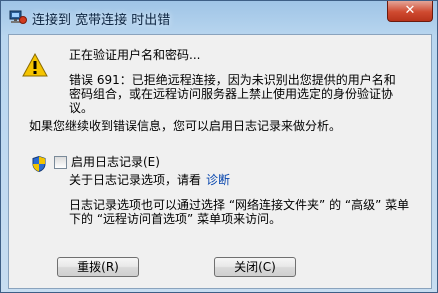 This screenshot has width=438, height=293. What do you see at coordinates (135, 180) in the screenshot?
I see `logging-info-text: 关于日志记录选项，请看` at bounding box center [135, 180].